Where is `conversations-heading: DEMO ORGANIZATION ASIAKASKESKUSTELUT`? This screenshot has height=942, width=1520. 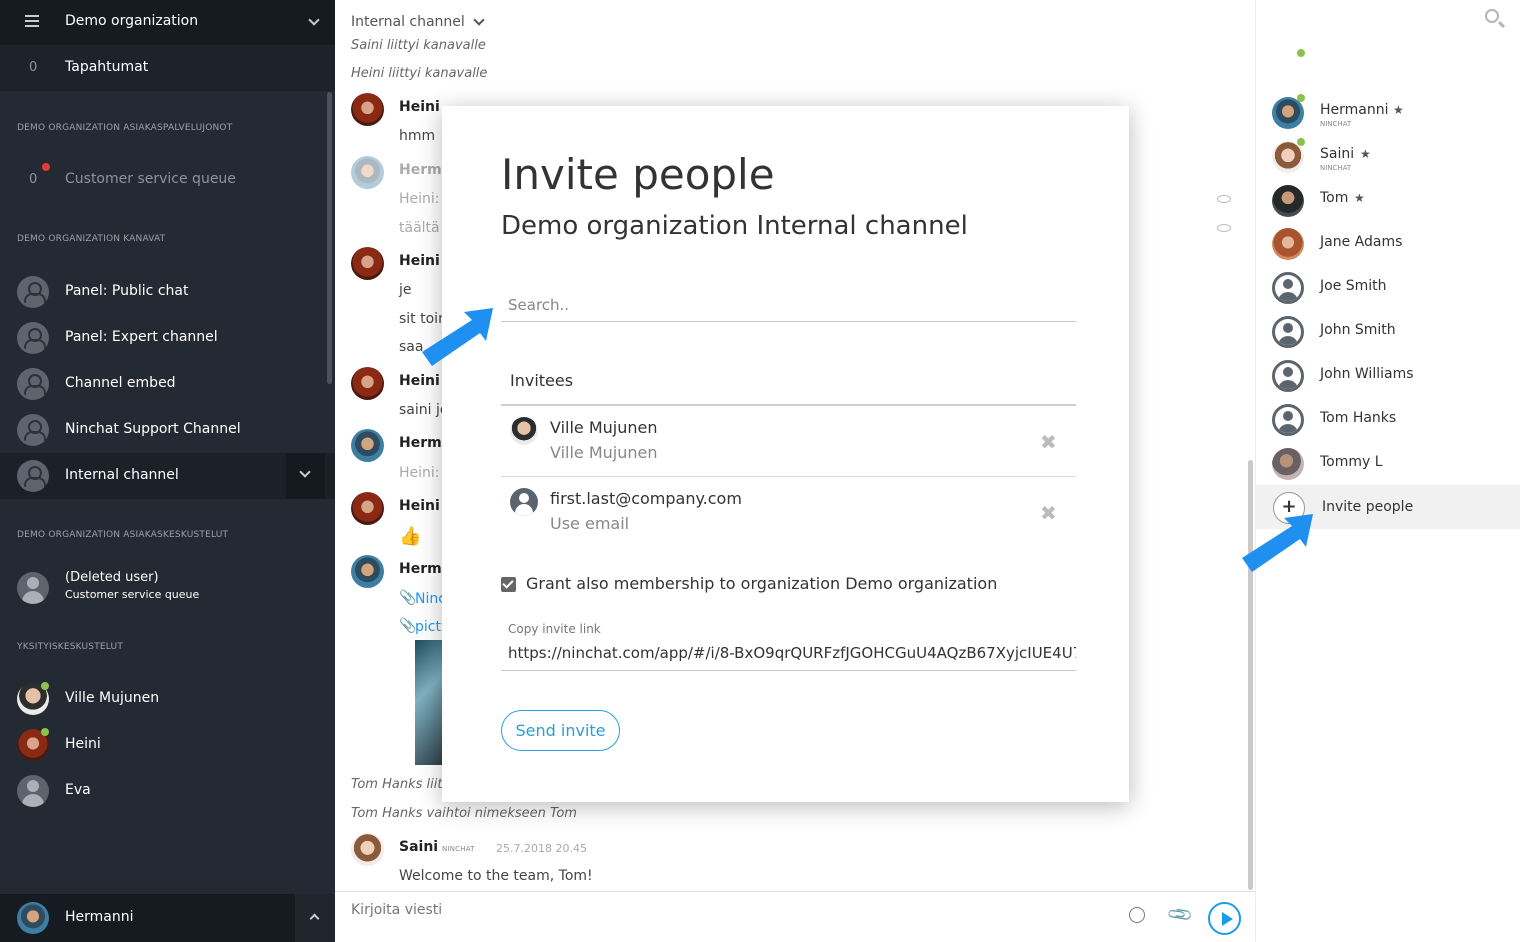
conversations-heading: DEMO ORGANIZATION ASIAKASKESKUSTELUT is located at coordinates (123, 535).